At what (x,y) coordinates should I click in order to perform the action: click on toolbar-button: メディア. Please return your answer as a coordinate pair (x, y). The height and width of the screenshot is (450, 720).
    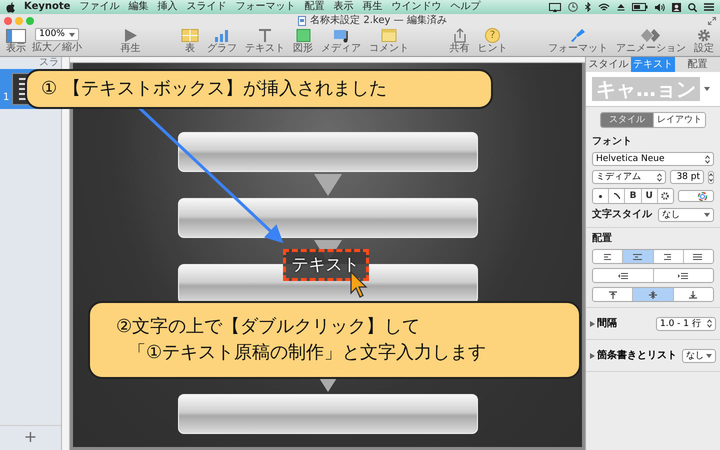
    Looking at the image, I should click on (341, 41).